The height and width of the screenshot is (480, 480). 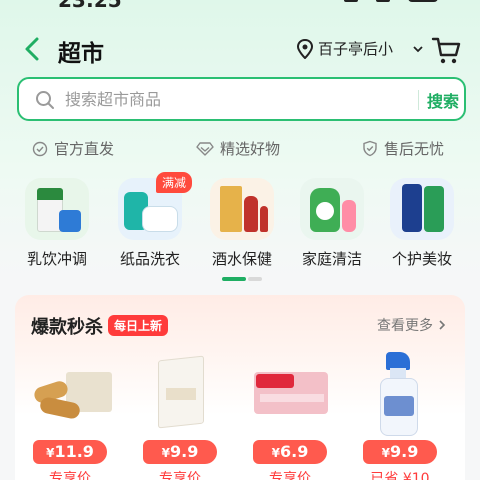 What do you see at coordinates (205, 148) in the screenshot?
I see `diamond-icon` at bounding box center [205, 148].